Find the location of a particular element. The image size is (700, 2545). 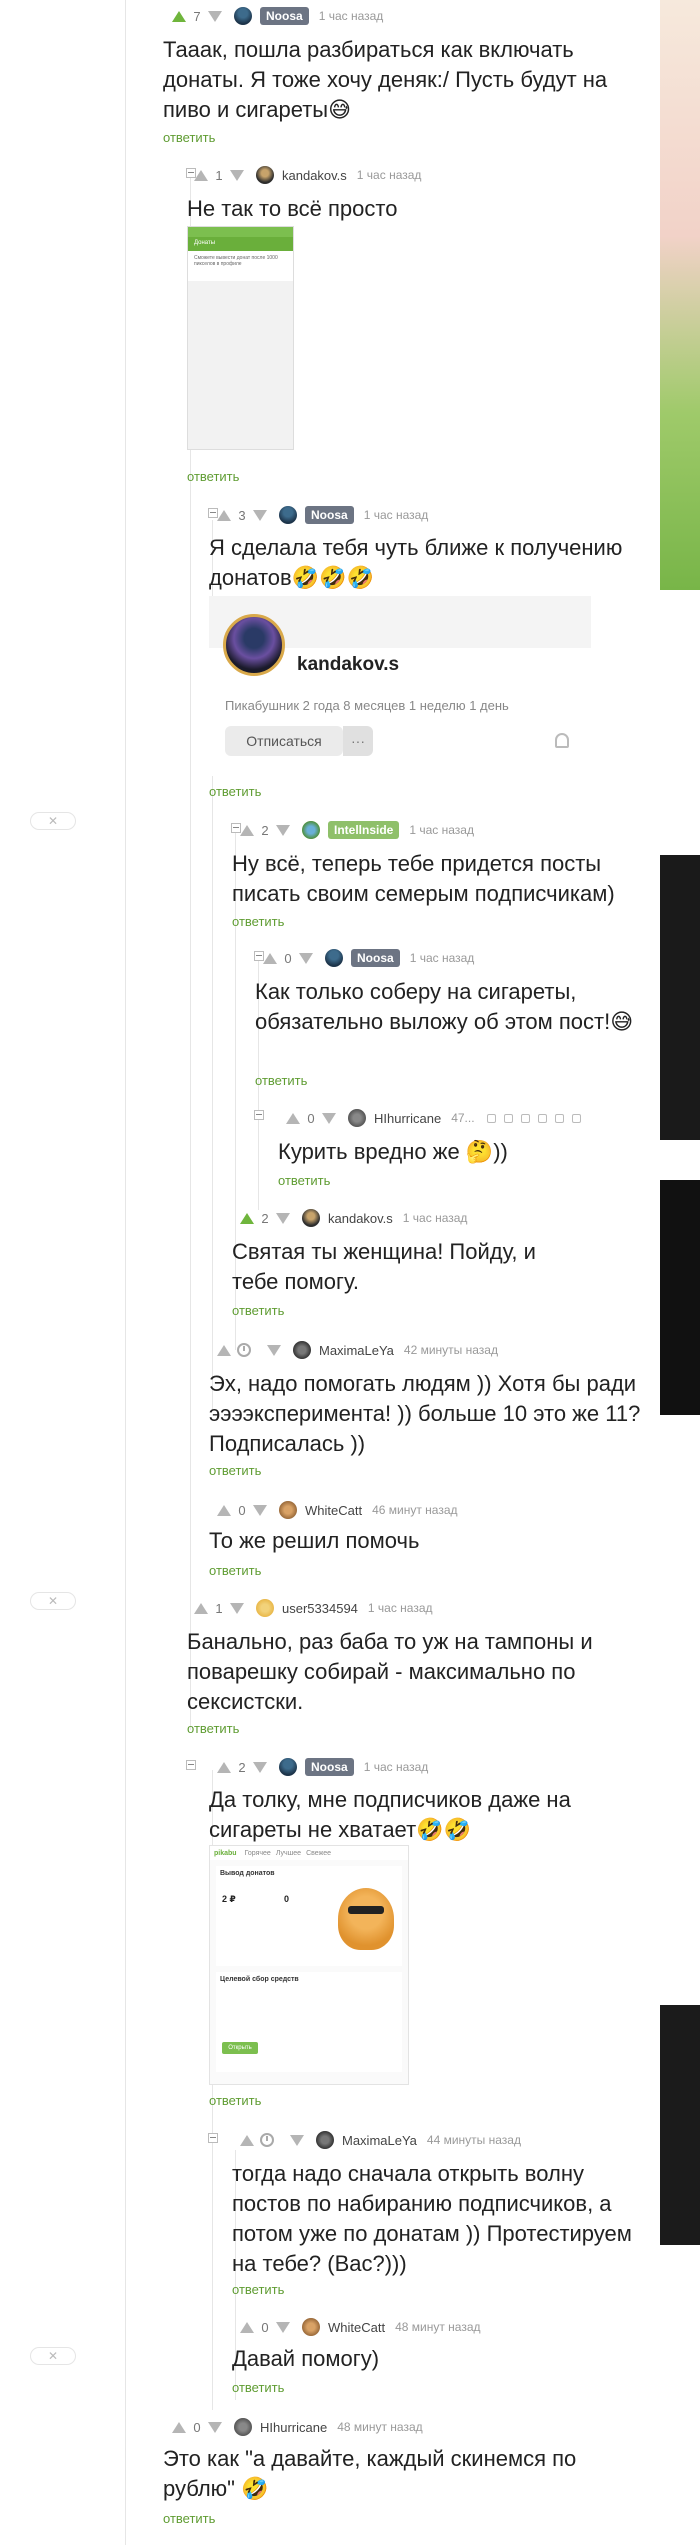

hide-icon is located at coordinates (542, 1118).